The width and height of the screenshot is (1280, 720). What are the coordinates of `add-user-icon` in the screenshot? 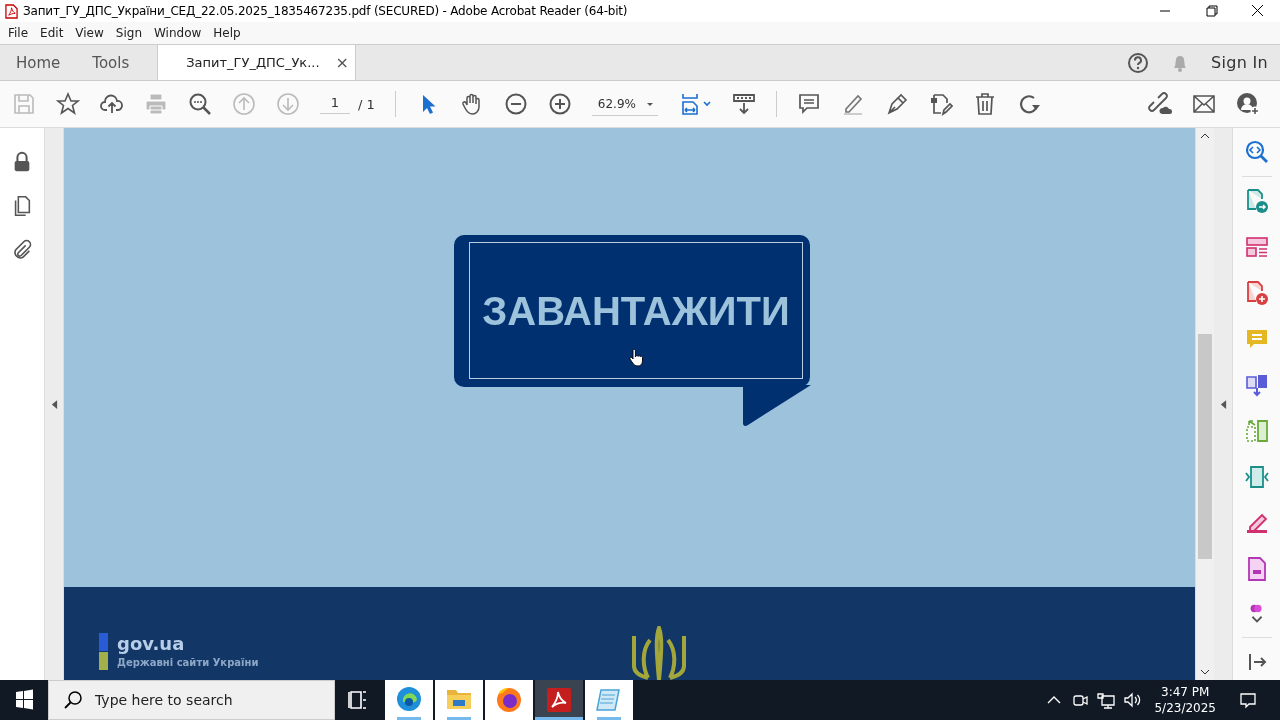 It's located at (1248, 104).